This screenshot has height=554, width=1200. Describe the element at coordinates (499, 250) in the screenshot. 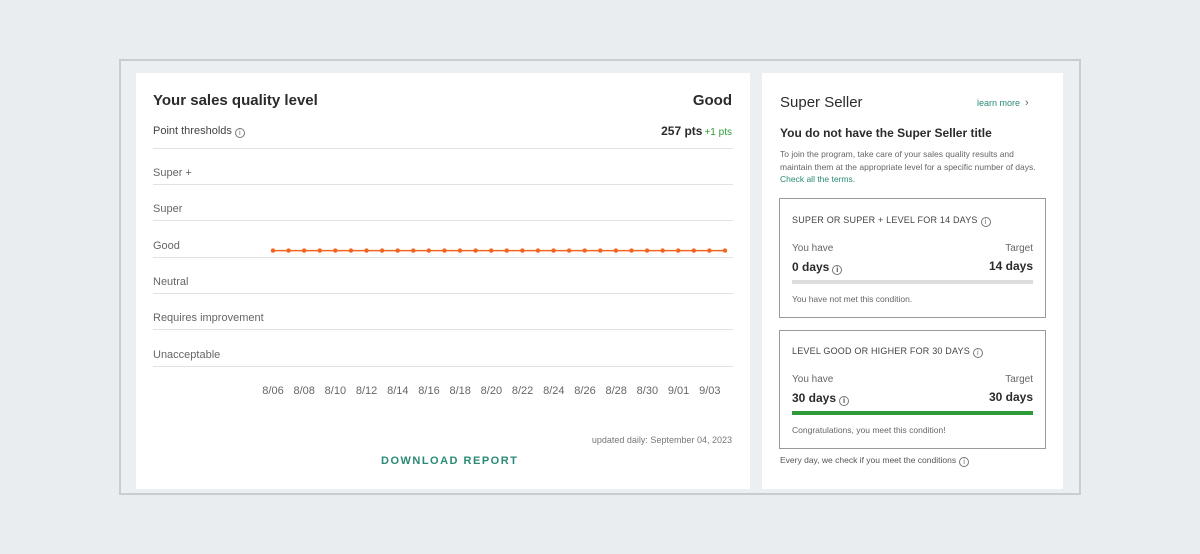

I see `quality-line-chart` at that location.